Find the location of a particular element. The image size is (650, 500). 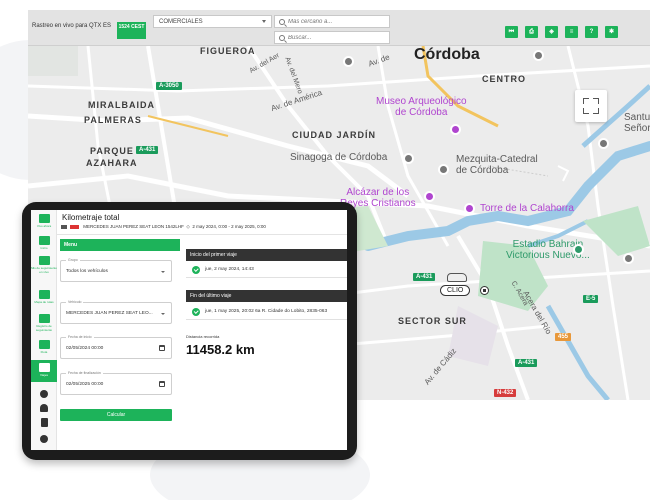

sidebar-item-settings is located at coordinates (44, 439).